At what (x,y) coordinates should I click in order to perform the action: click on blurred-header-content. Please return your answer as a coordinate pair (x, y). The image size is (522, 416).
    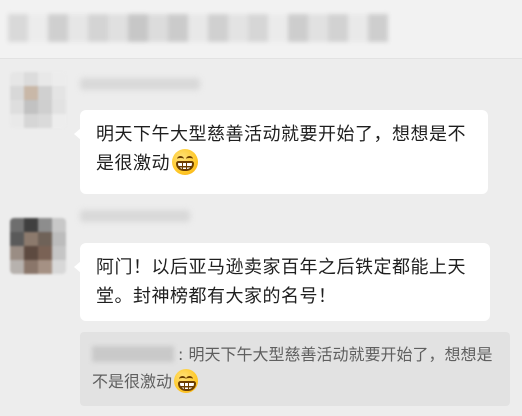
    Looking at the image, I should click on (198, 28).